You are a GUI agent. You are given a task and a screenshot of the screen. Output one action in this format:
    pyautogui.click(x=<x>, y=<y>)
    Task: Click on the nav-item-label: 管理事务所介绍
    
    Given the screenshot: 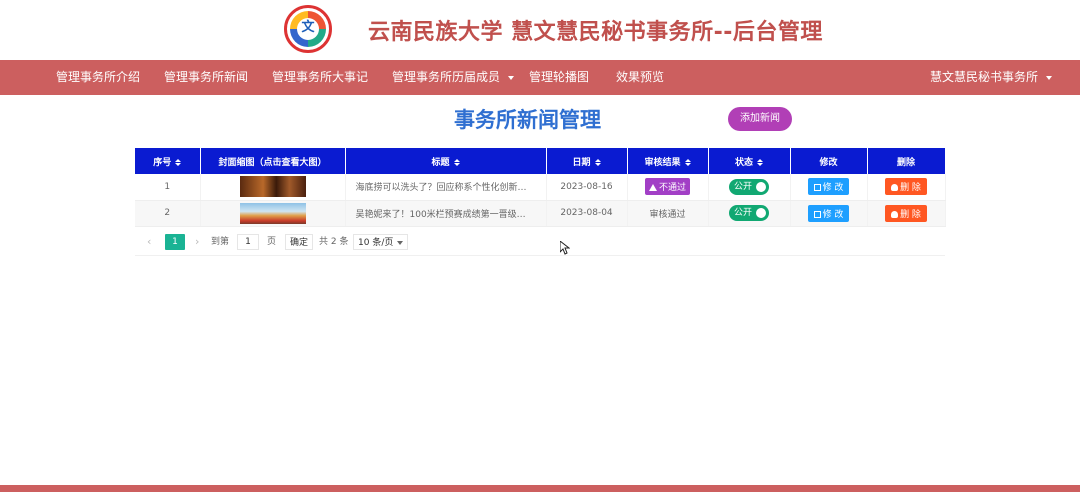 What is the action you would take?
    pyautogui.click(x=98, y=77)
    